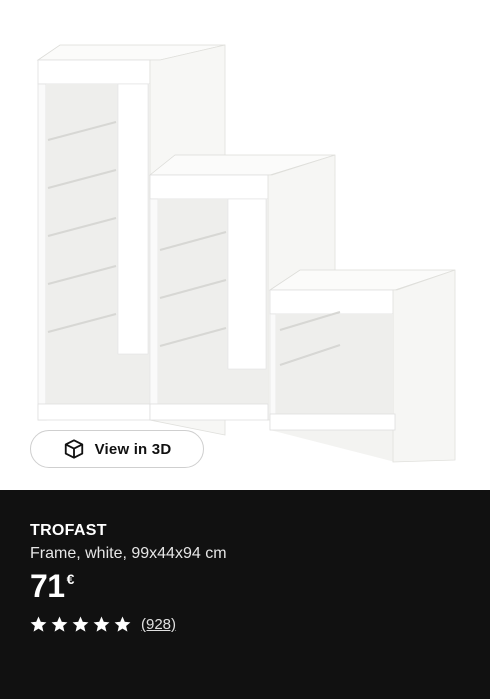  I want to click on product-rating: (928), so click(103, 624).